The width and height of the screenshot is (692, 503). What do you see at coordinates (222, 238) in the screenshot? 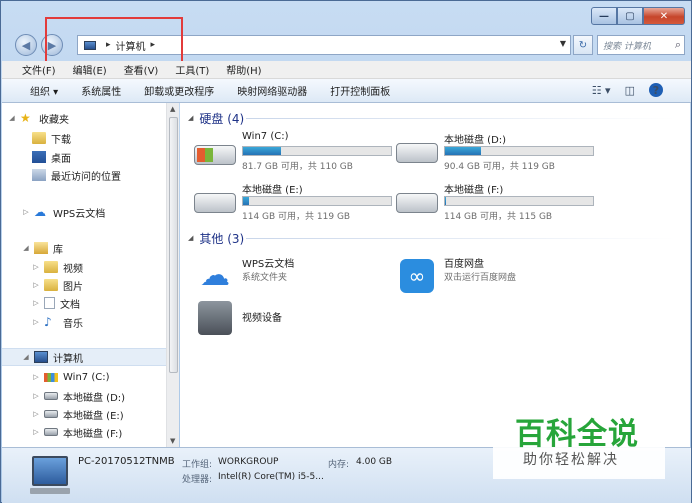
I see `group-title: 其他 (3)` at bounding box center [222, 238].